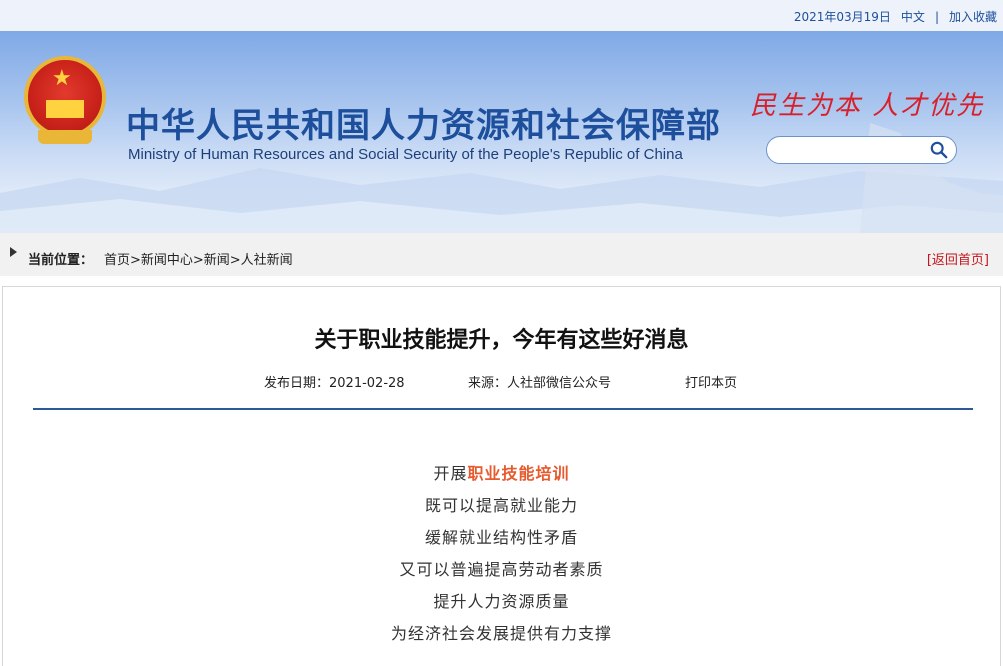 The width and height of the screenshot is (1003, 666). What do you see at coordinates (867, 106) in the screenshot?
I see `slogan: 民生为本 人才优先` at bounding box center [867, 106].